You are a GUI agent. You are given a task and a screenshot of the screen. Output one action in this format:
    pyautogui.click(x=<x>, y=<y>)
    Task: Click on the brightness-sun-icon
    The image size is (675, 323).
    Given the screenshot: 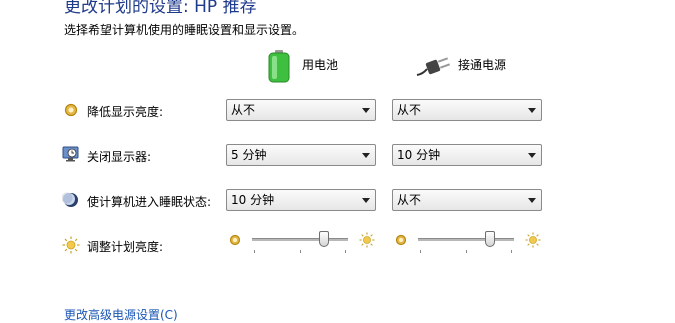 What is the action you would take?
    pyautogui.click(x=71, y=245)
    